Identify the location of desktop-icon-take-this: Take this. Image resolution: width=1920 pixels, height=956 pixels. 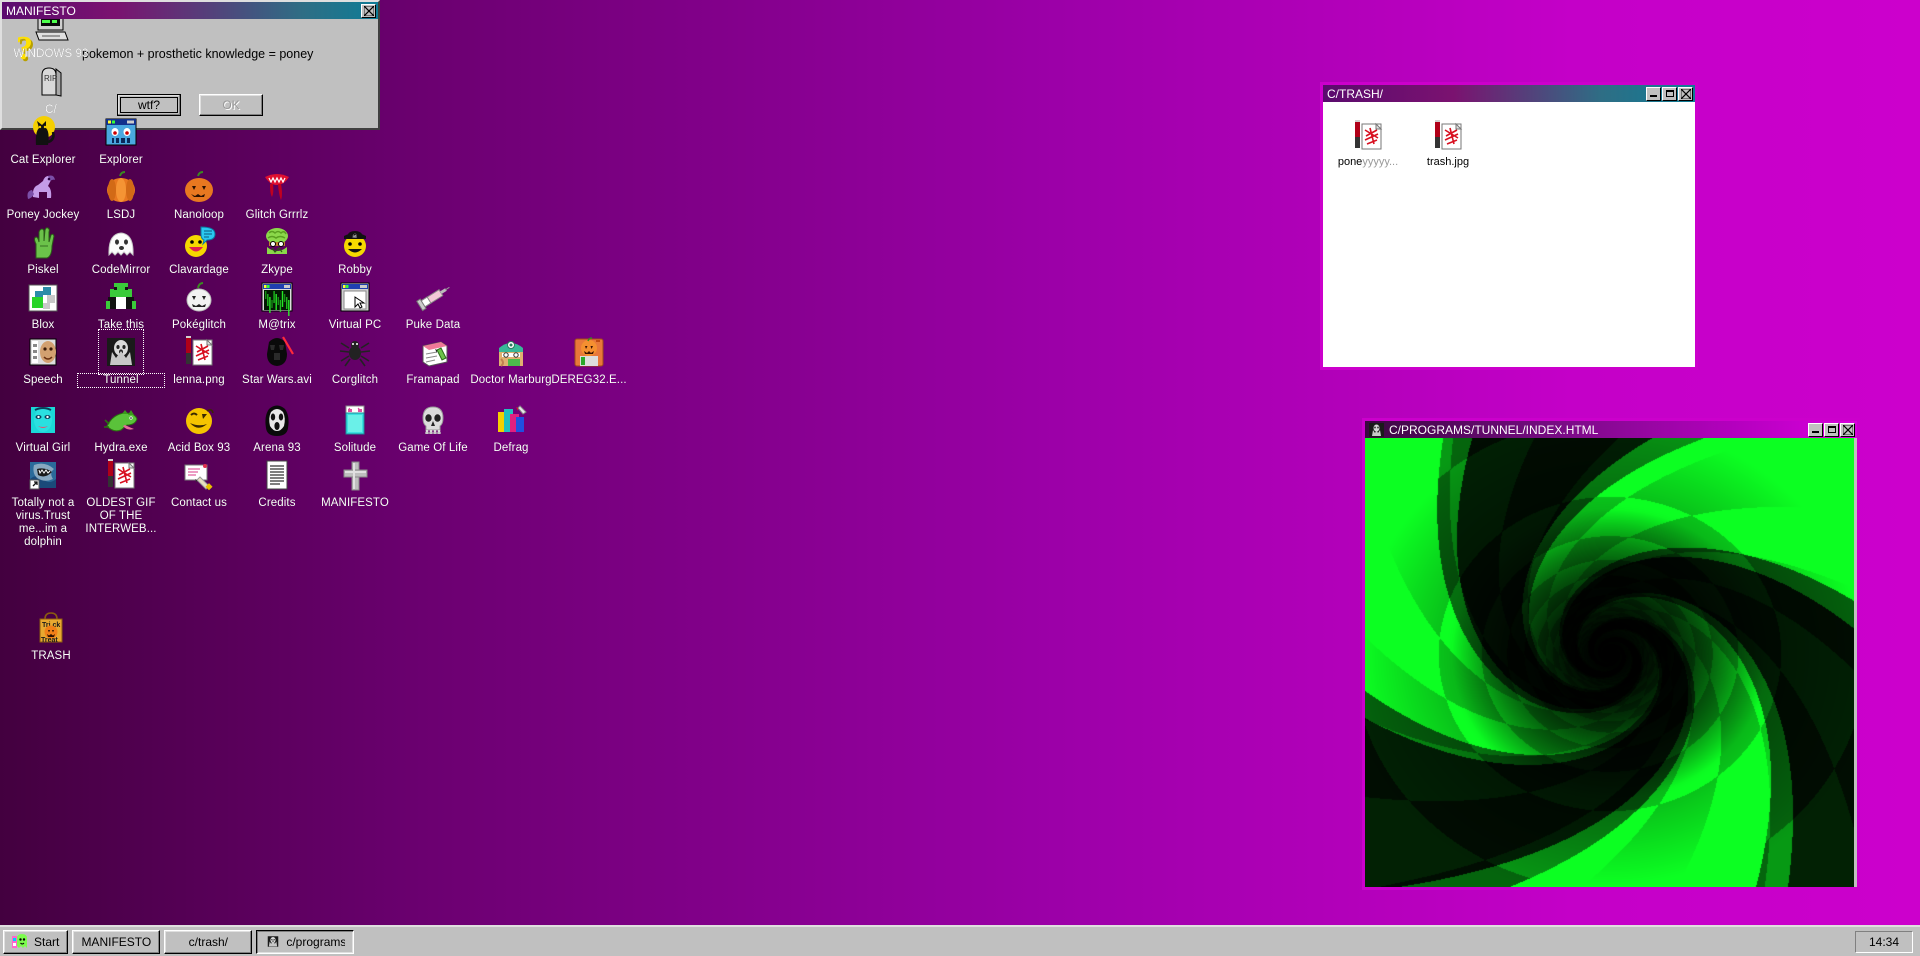
(121, 304).